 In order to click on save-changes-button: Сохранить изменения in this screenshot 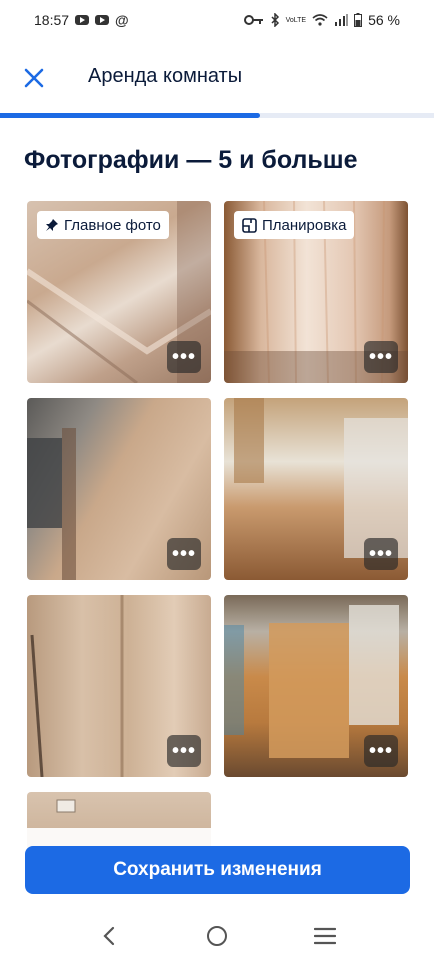, I will do `click(217, 870)`.